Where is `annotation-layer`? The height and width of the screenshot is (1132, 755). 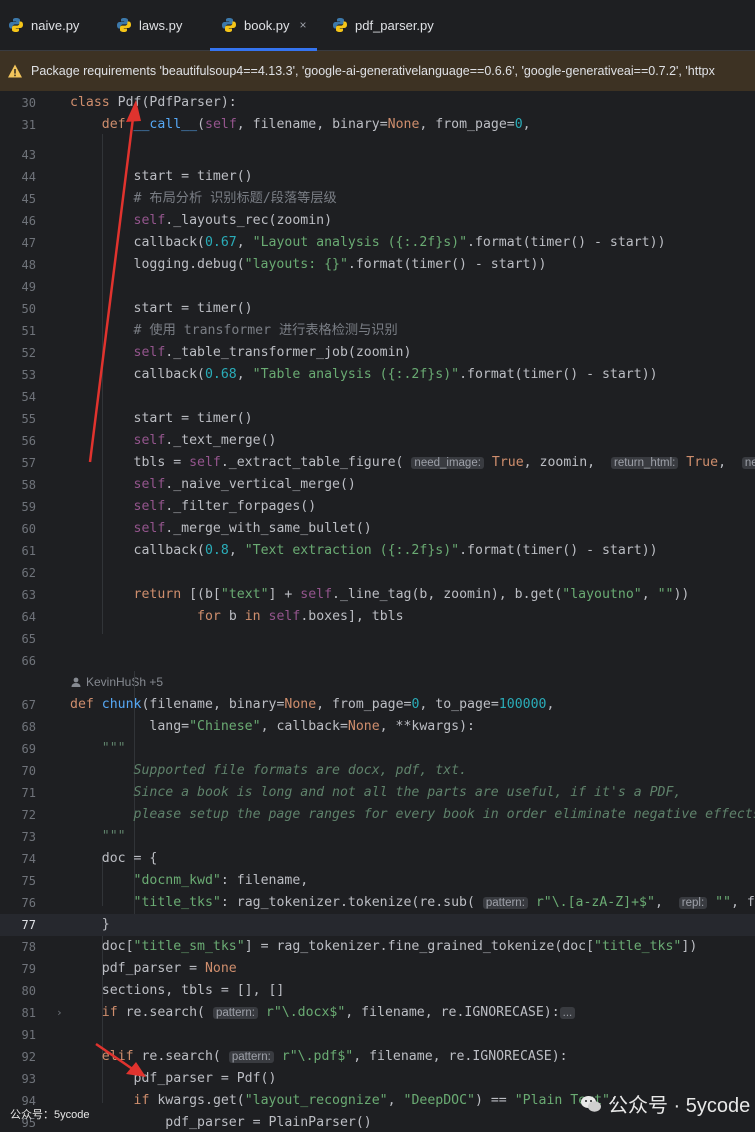 annotation-layer is located at coordinates (117, 588).